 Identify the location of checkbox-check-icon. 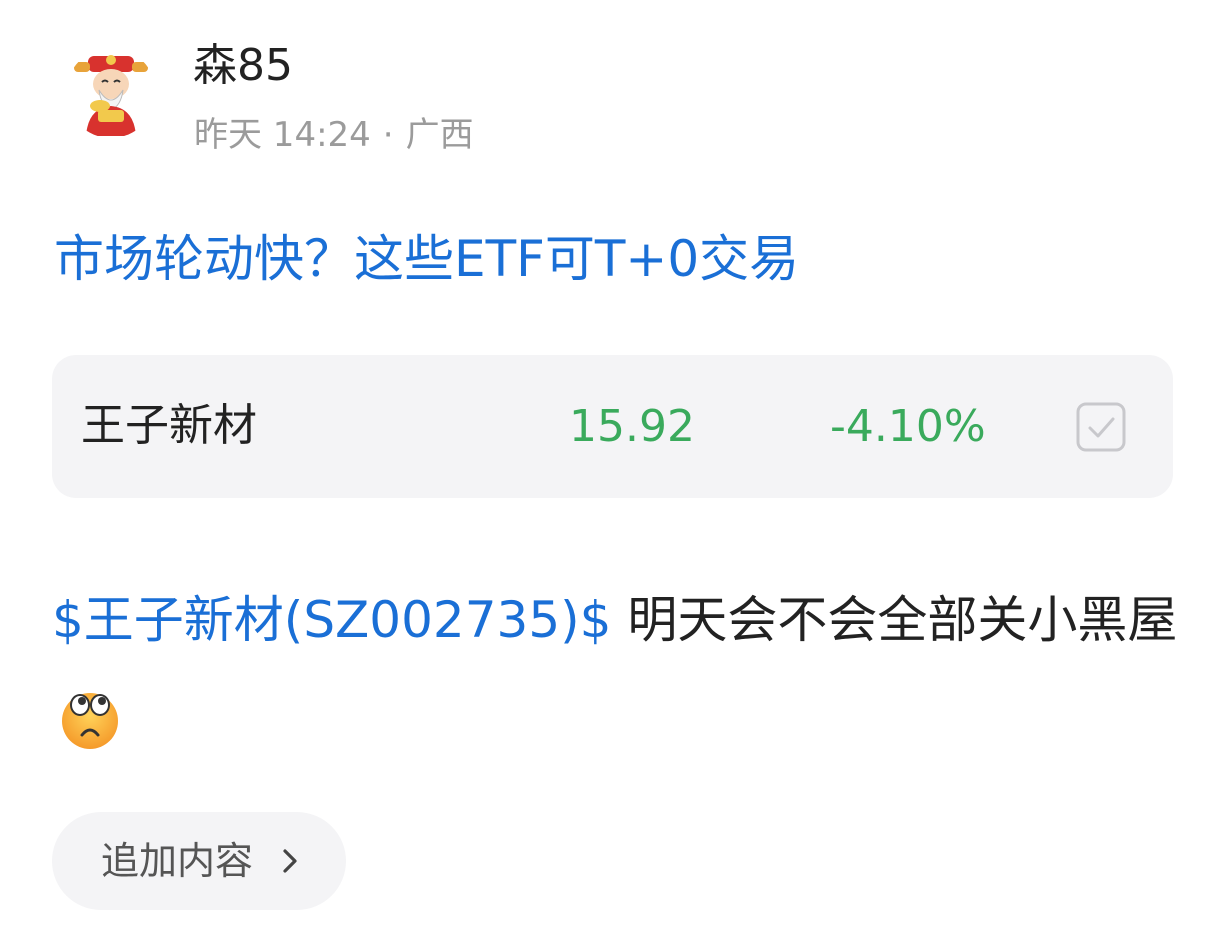
(1101, 427).